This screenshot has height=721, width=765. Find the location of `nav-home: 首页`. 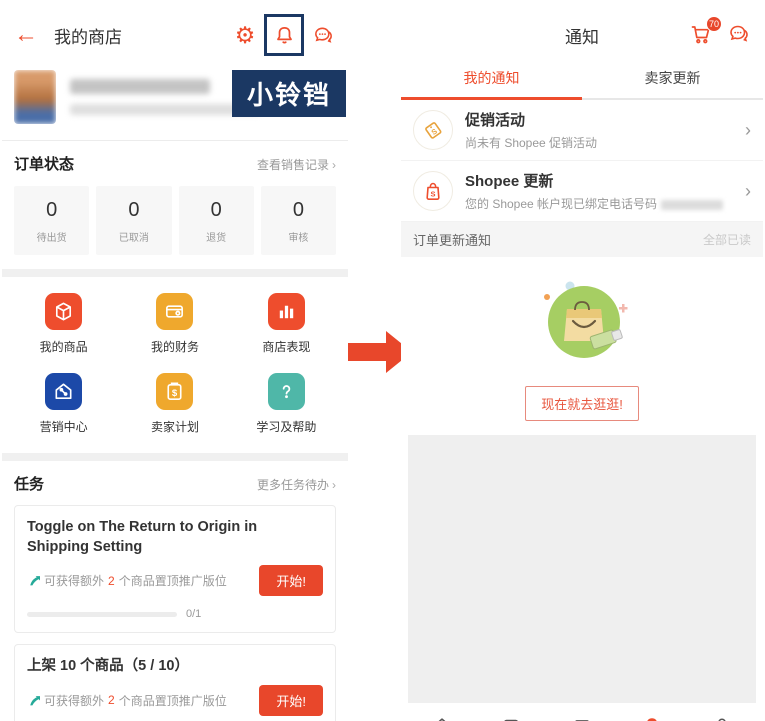

nav-home: 首页 is located at coordinates (442, 718).